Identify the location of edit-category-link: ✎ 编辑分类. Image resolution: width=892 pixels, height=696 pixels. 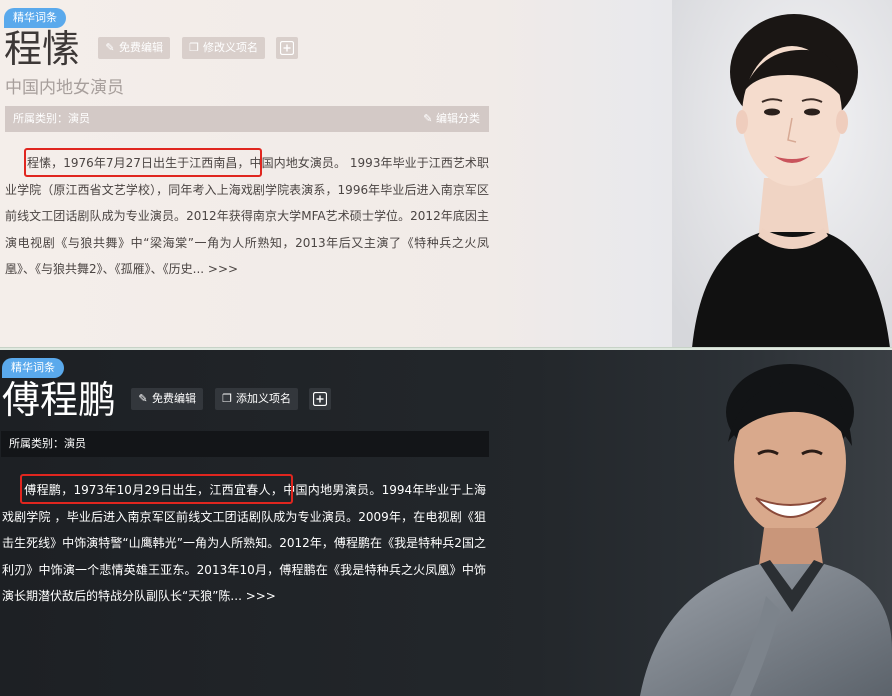
(451, 119).